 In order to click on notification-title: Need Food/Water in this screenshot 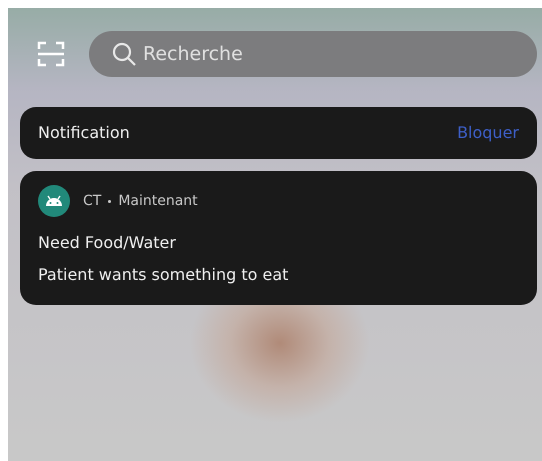, I will do `click(107, 243)`.